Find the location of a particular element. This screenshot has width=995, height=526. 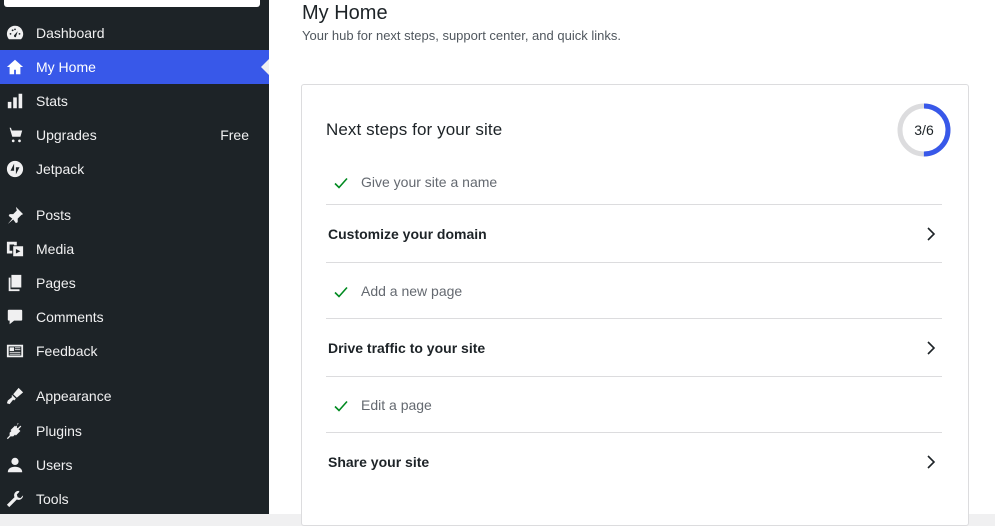

progress-ring: 3/6 is located at coordinates (924, 130).